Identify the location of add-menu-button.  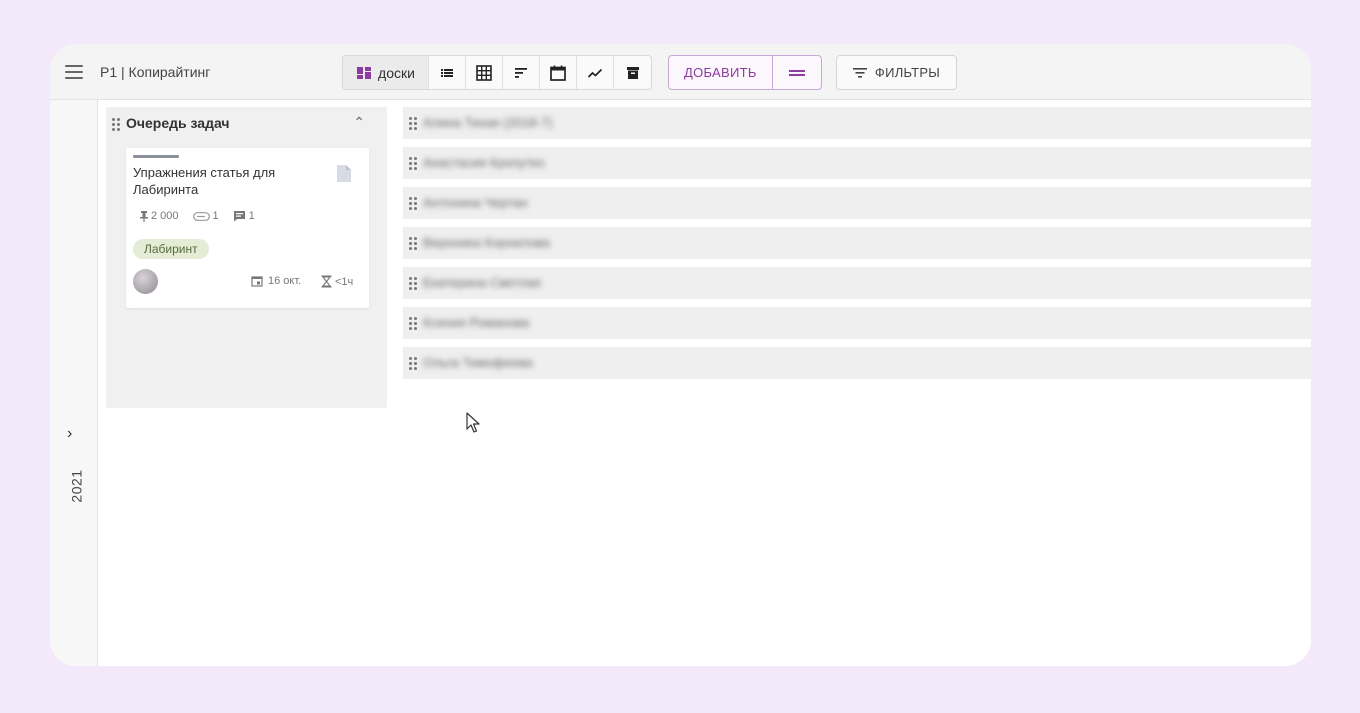
(797, 72).